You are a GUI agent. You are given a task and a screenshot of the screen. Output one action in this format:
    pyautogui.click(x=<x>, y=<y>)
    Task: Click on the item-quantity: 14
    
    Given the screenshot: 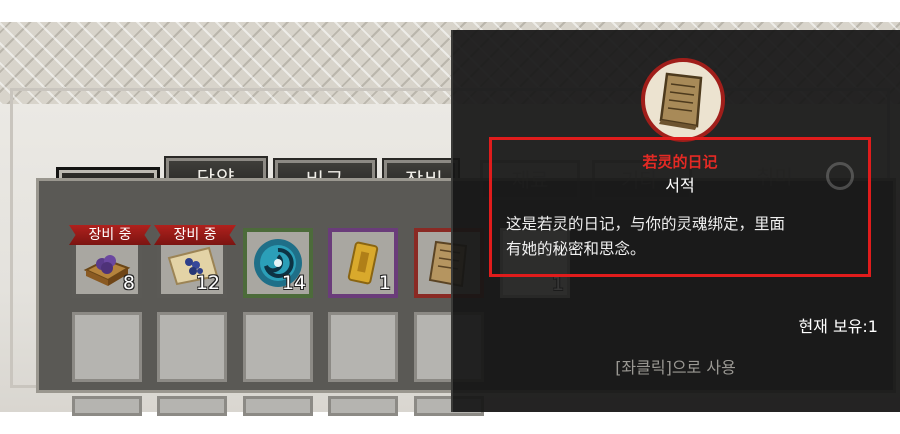 What is the action you would take?
    pyautogui.click(x=293, y=283)
    